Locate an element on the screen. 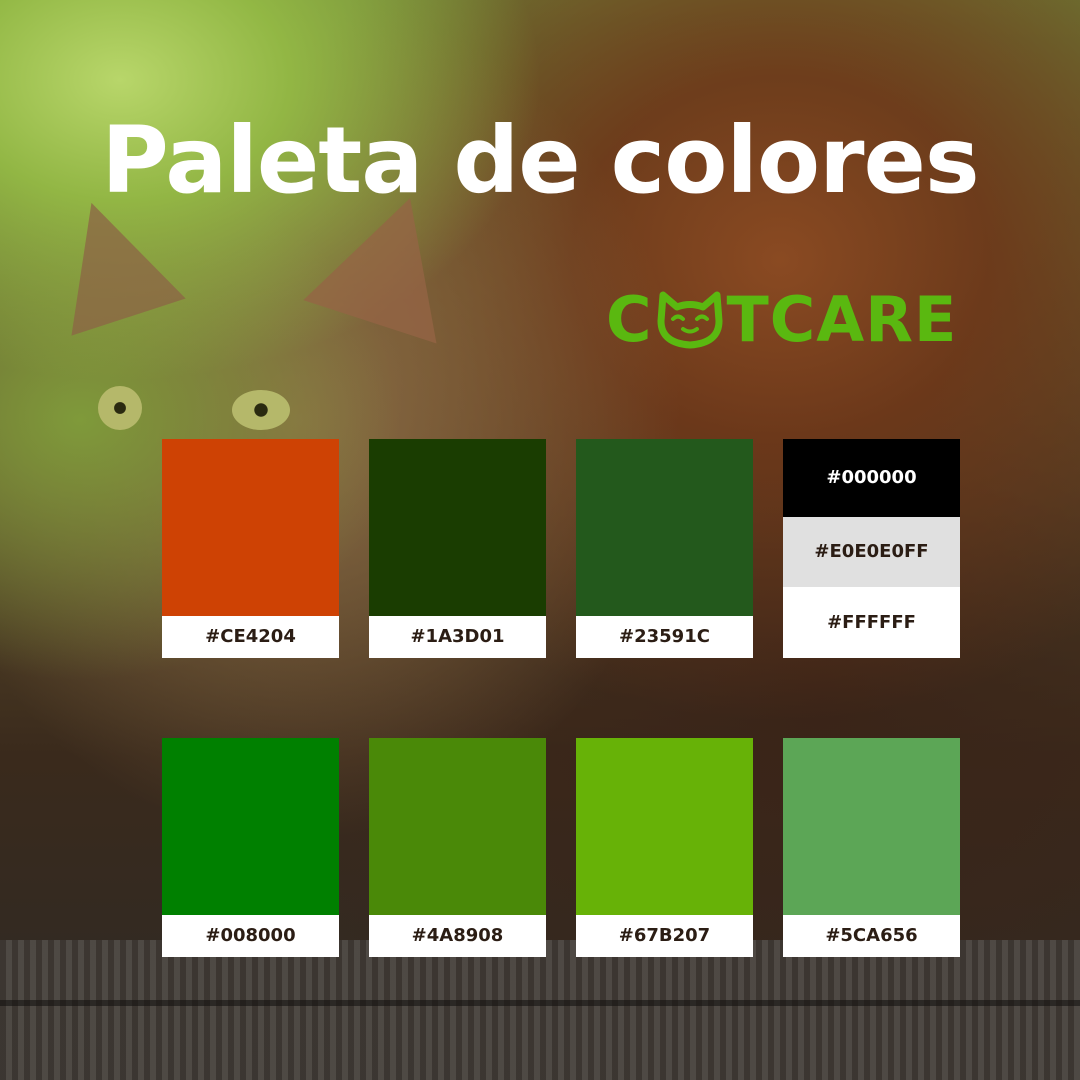 The width and height of the screenshot is (1080, 1080). swatch-23591c: #23591C is located at coordinates (664, 548).